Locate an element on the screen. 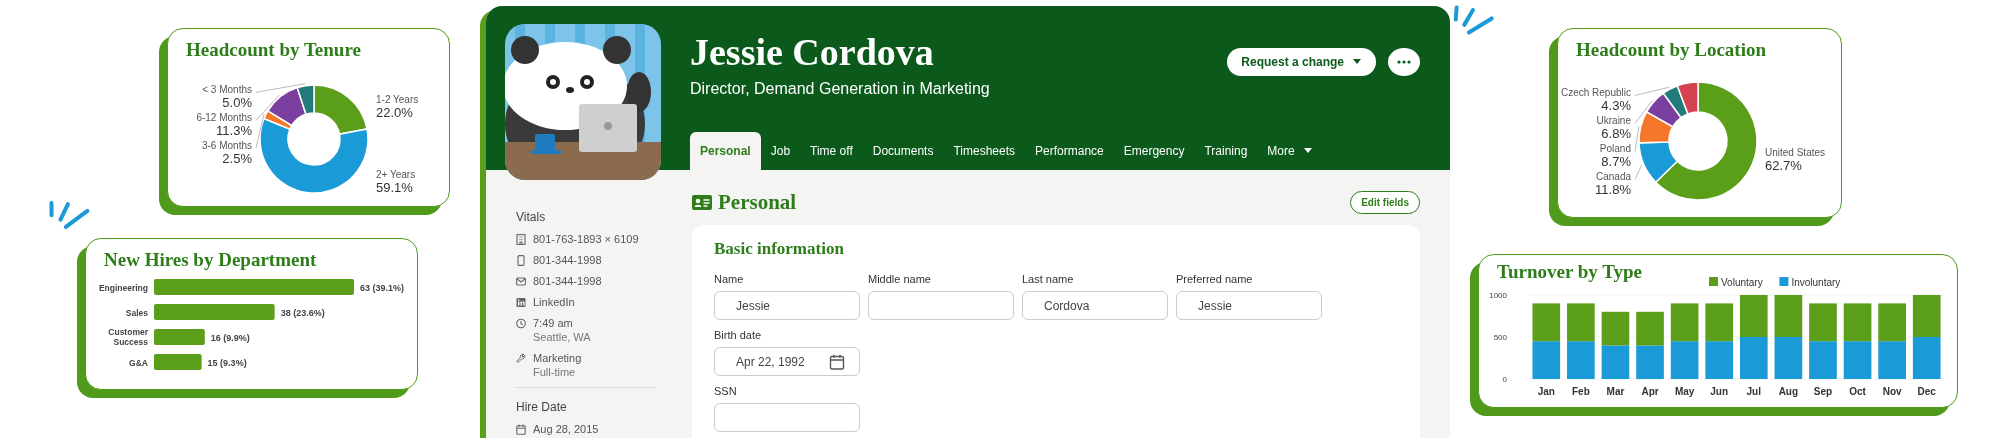  slice-value: 62.7% is located at coordinates (1783, 166).